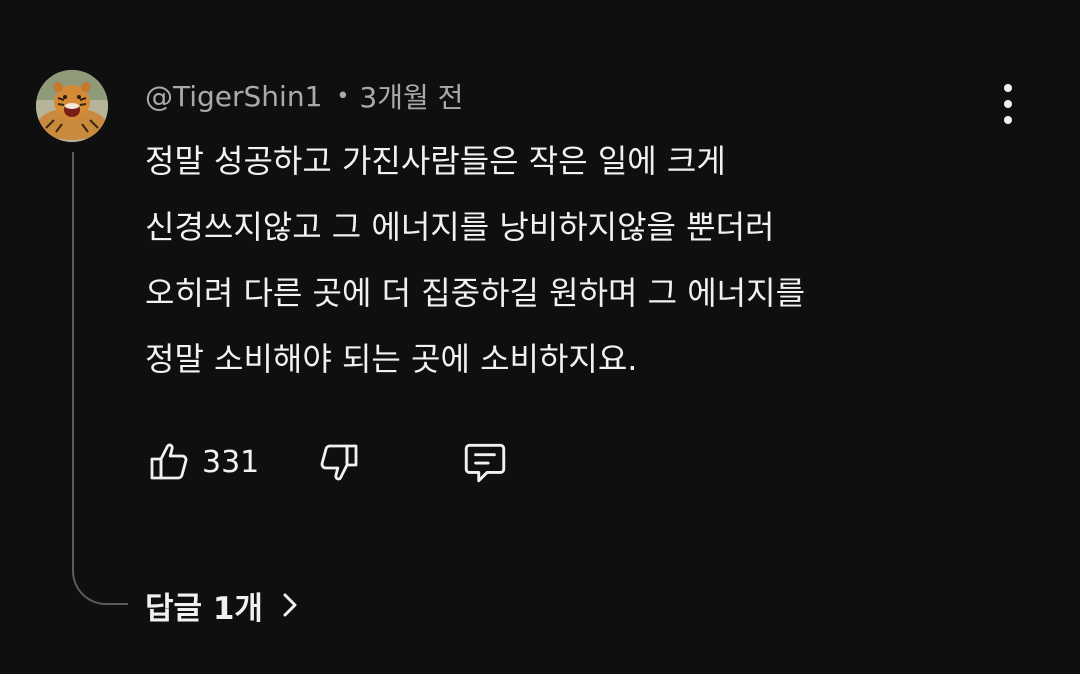  What do you see at coordinates (475, 293) in the screenshot?
I see `comment-line: 오히려 다른 곳에 더 집중하길 원하며 그 에너지를` at bounding box center [475, 293].